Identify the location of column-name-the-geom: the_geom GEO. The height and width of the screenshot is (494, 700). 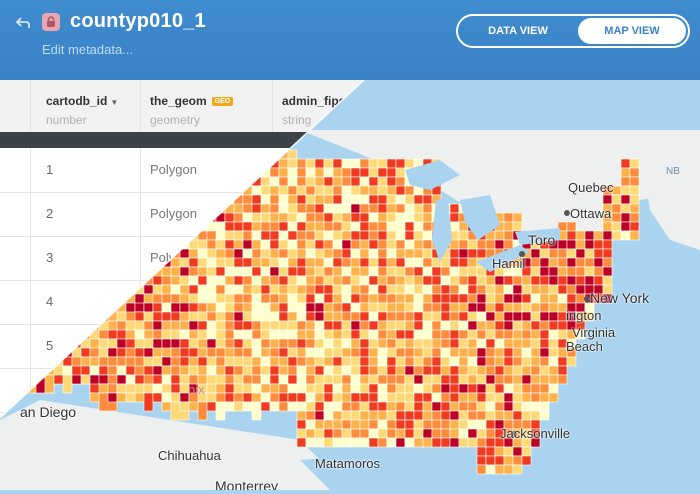
(192, 101).